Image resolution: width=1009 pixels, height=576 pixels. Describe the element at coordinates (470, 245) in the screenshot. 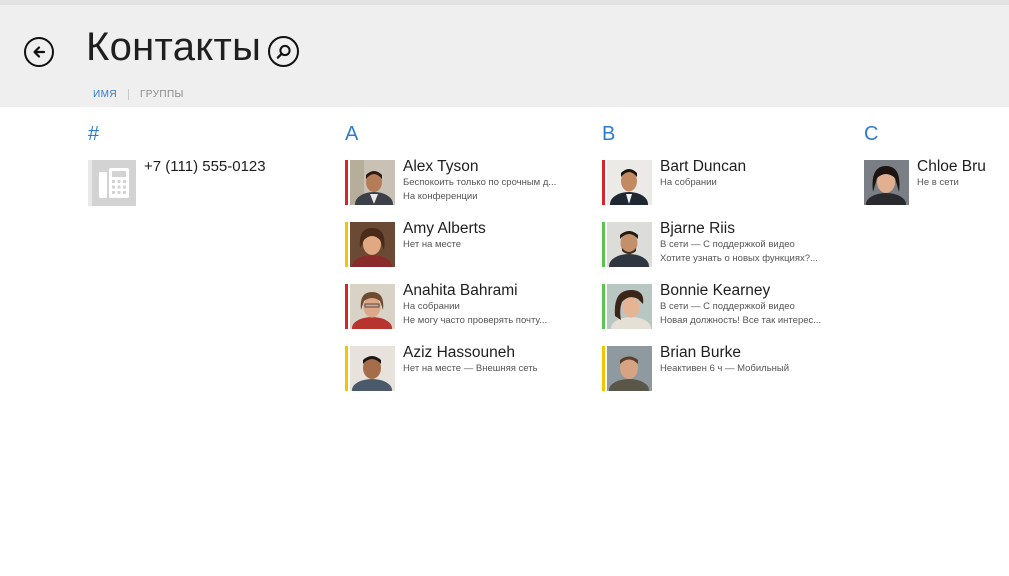

I see `contact-amy-alberts: Amy Alberts Нет на месте` at that location.